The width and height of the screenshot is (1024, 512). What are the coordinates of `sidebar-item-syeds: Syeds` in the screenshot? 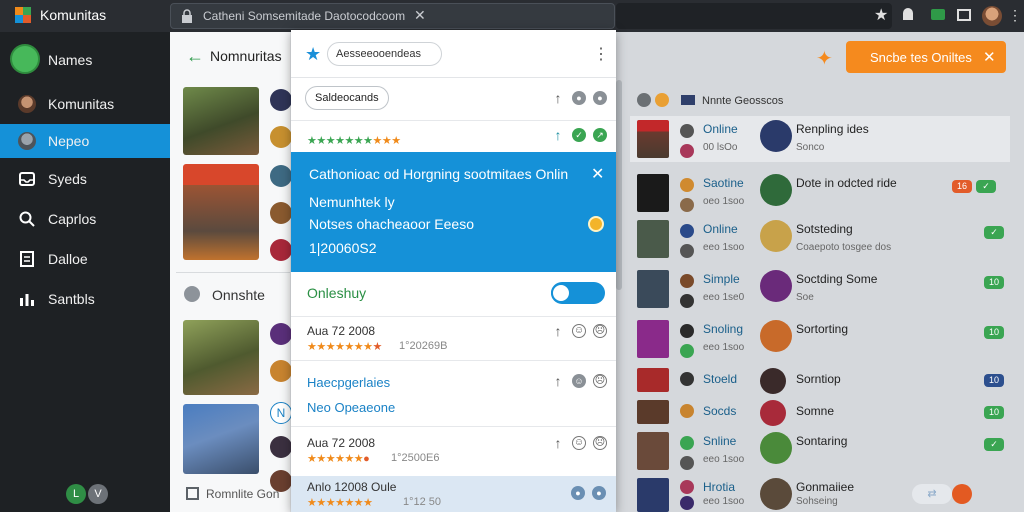 It's located at (85, 179).